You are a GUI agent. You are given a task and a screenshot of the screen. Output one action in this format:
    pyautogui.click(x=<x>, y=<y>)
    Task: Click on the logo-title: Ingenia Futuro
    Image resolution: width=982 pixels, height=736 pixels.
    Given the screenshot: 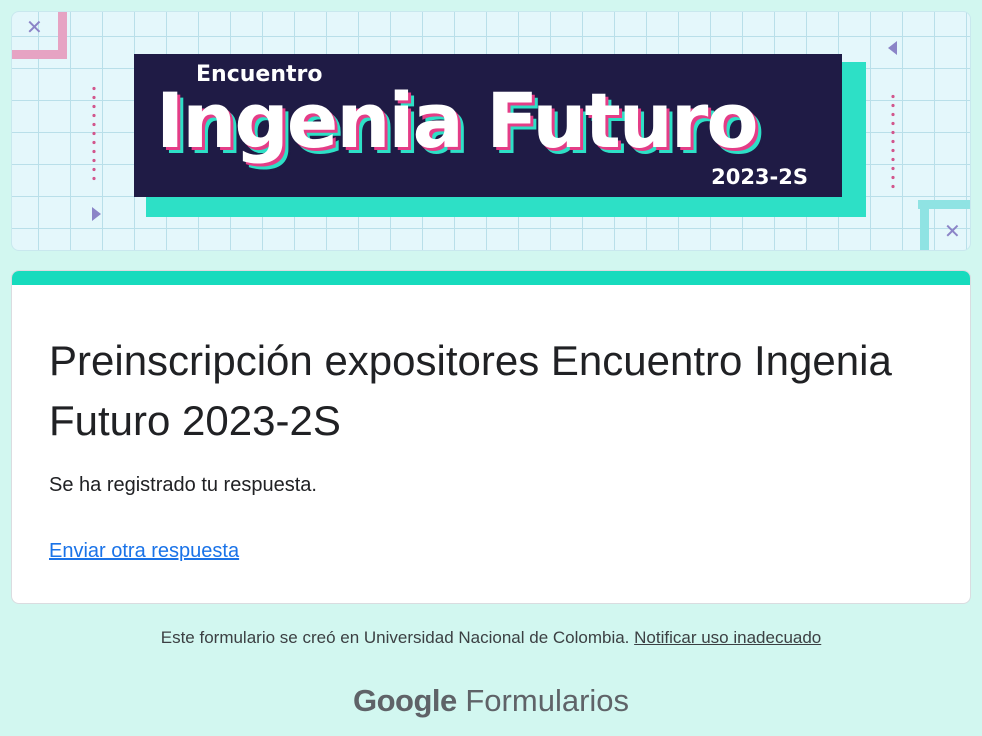 What is the action you would take?
    pyautogui.click(x=457, y=120)
    